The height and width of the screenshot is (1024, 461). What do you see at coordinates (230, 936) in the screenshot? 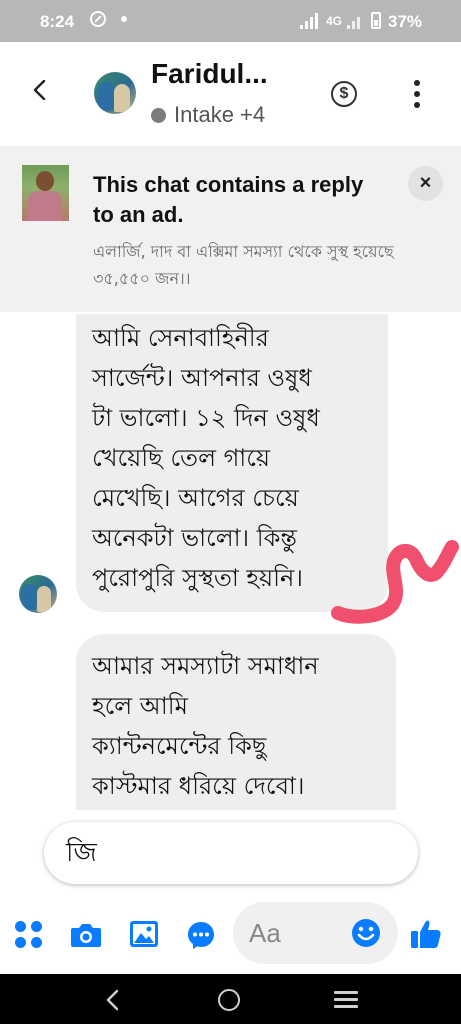
I see `message-composer: Aa` at bounding box center [230, 936].